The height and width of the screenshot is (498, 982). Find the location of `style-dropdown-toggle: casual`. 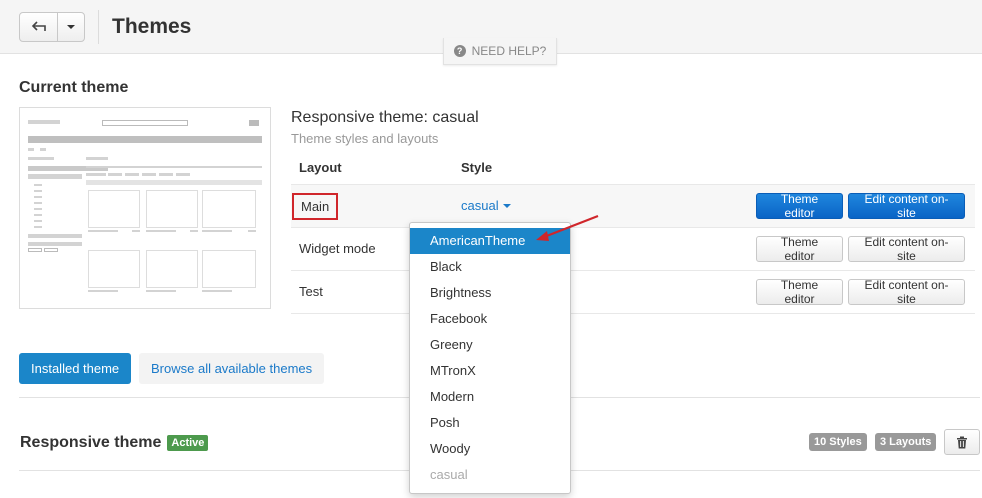

style-dropdown-toggle: casual is located at coordinates (486, 205).